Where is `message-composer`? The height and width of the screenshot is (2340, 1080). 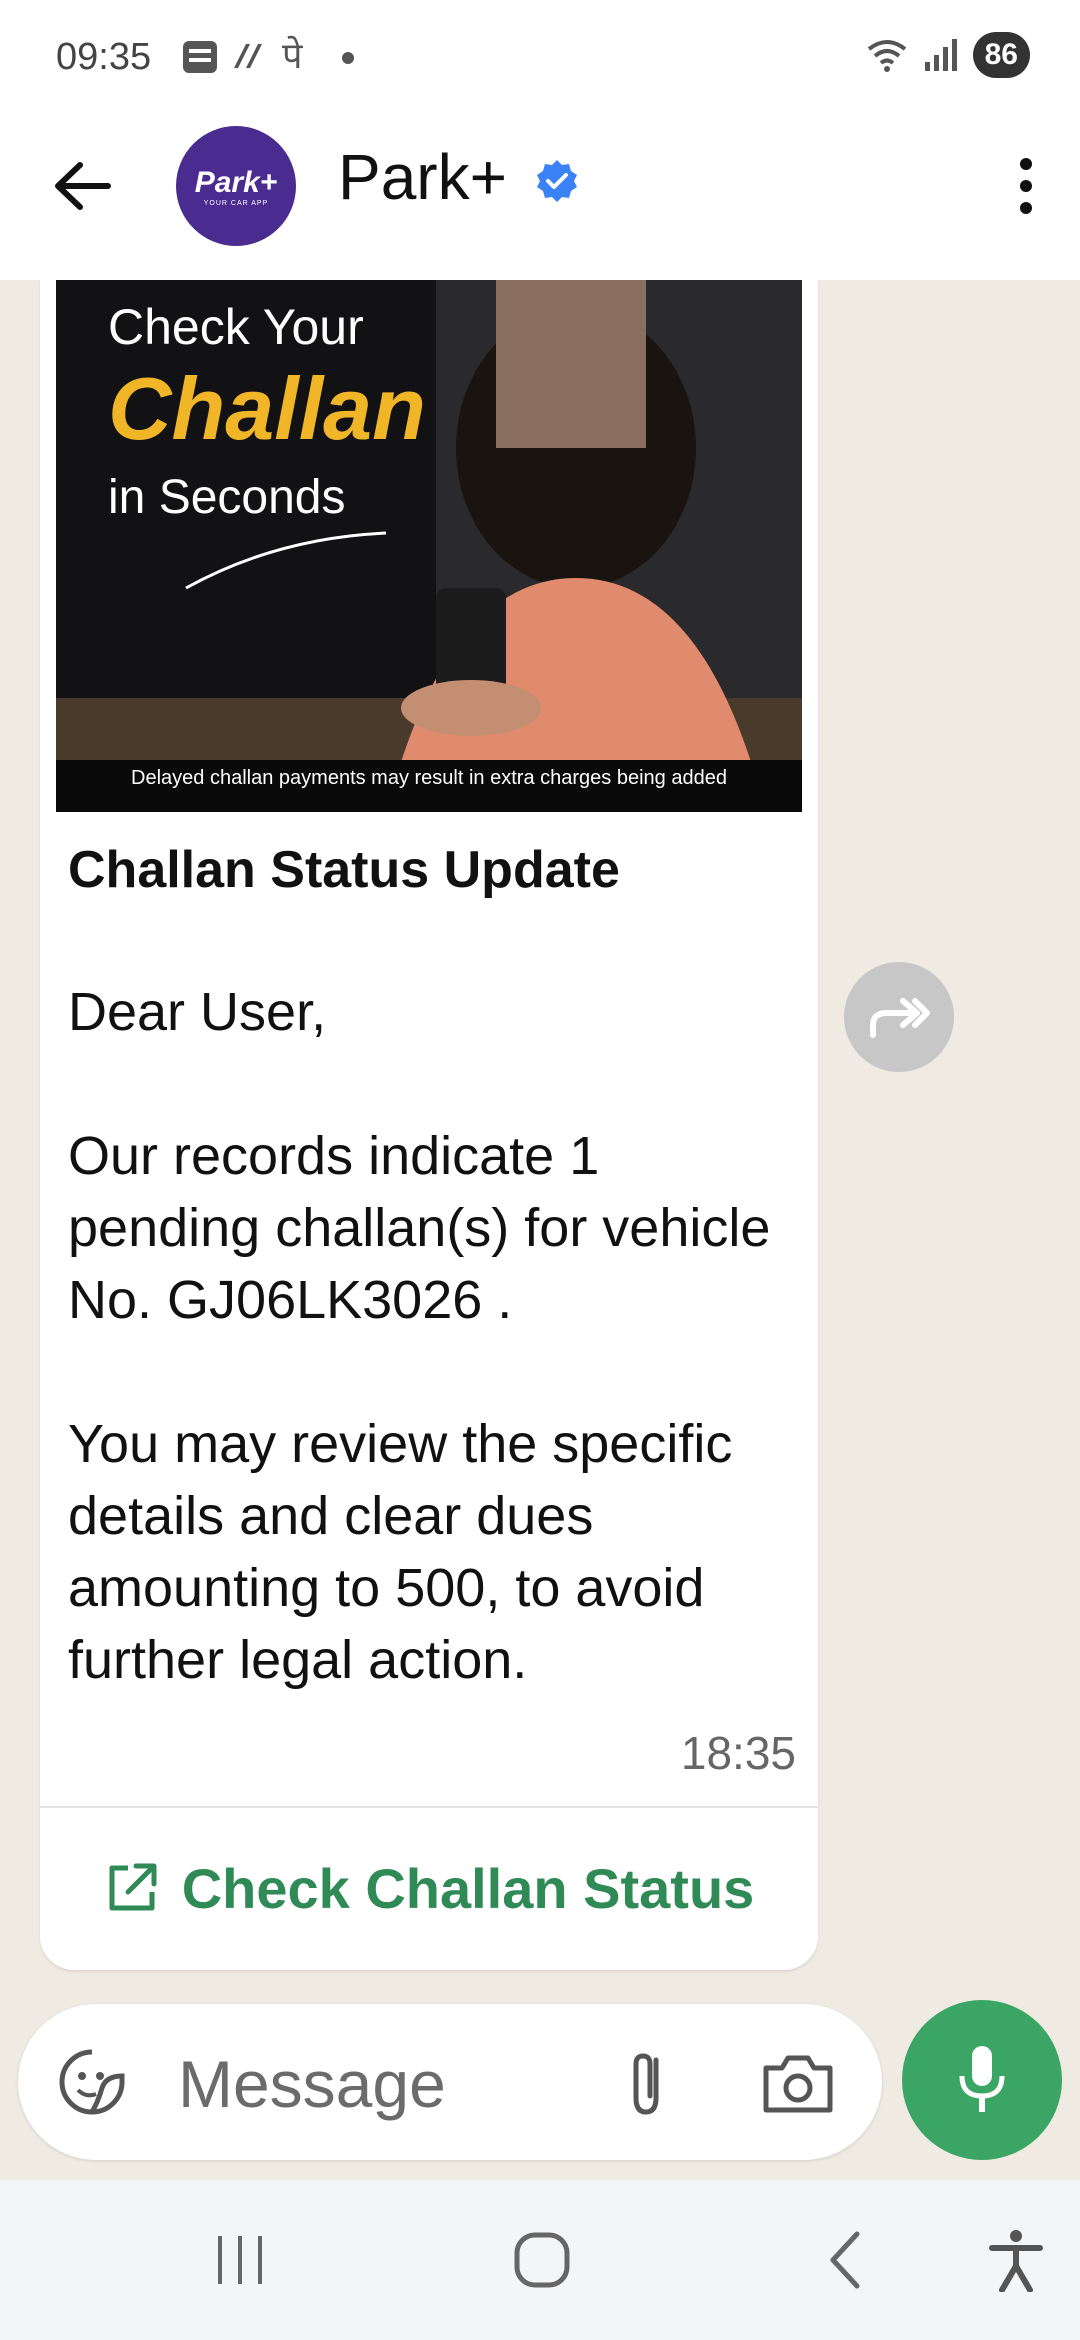
message-composer is located at coordinates (450, 2082).